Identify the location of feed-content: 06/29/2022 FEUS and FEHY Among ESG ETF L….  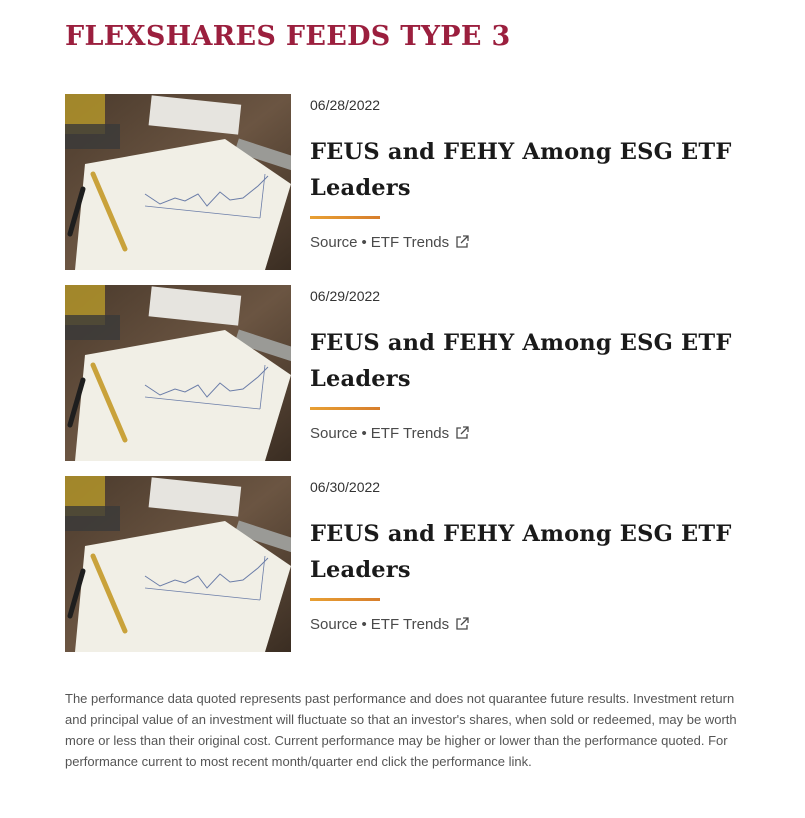
(525, 364).